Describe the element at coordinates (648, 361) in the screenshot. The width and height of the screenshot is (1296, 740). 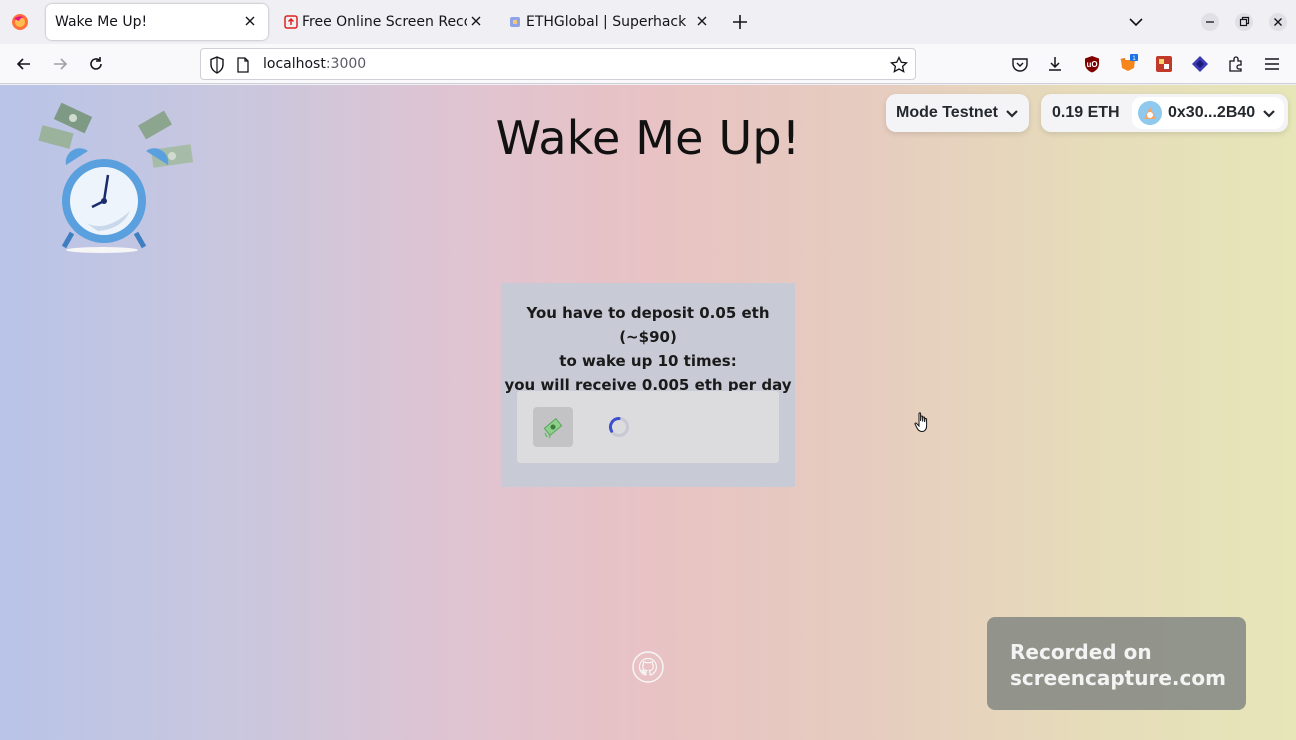
I see `deposit-line-2: to wake up 10 times:` at that location.